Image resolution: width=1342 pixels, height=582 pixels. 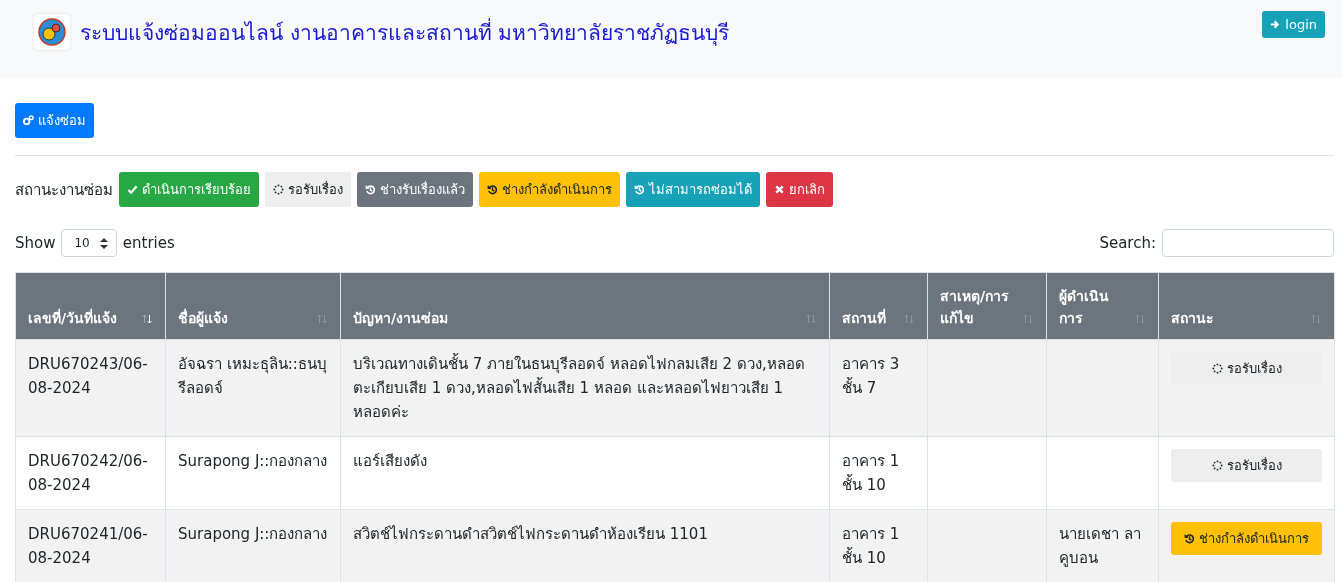 What do you see at coordinates (52, 32) in the screenshot?
I see `logo-icon` at bounding box center [52, 32].